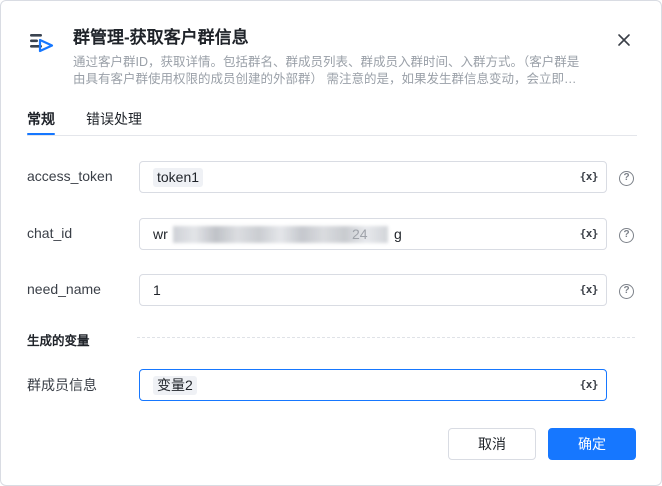 This screenshot has width=662, height=486. I want to click on access-token-label: access_token, so click(70, 176).